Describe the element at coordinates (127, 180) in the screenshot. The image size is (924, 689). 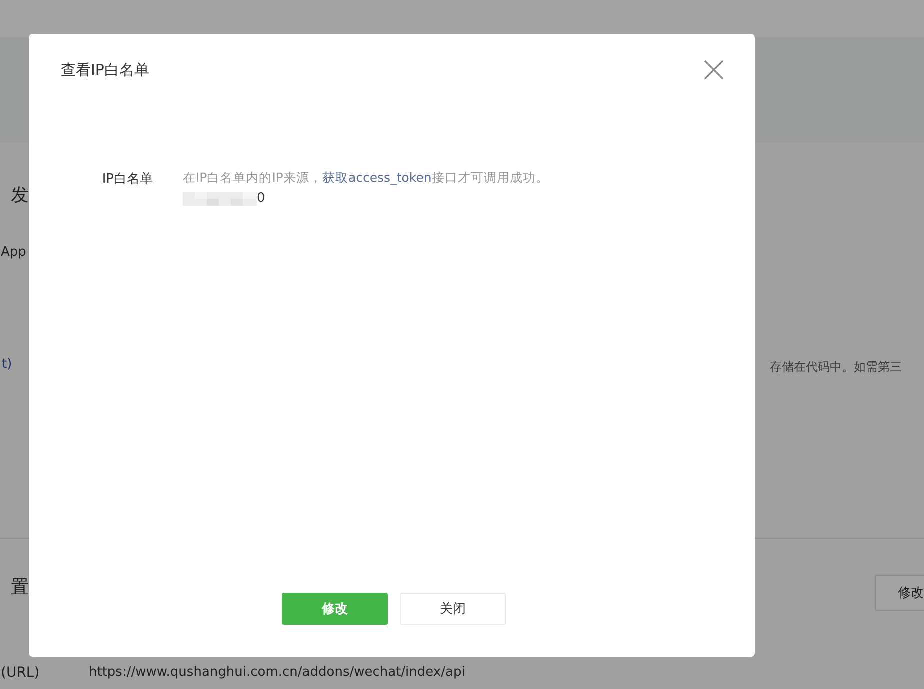
I see `field-label: IP白名单` at that location.